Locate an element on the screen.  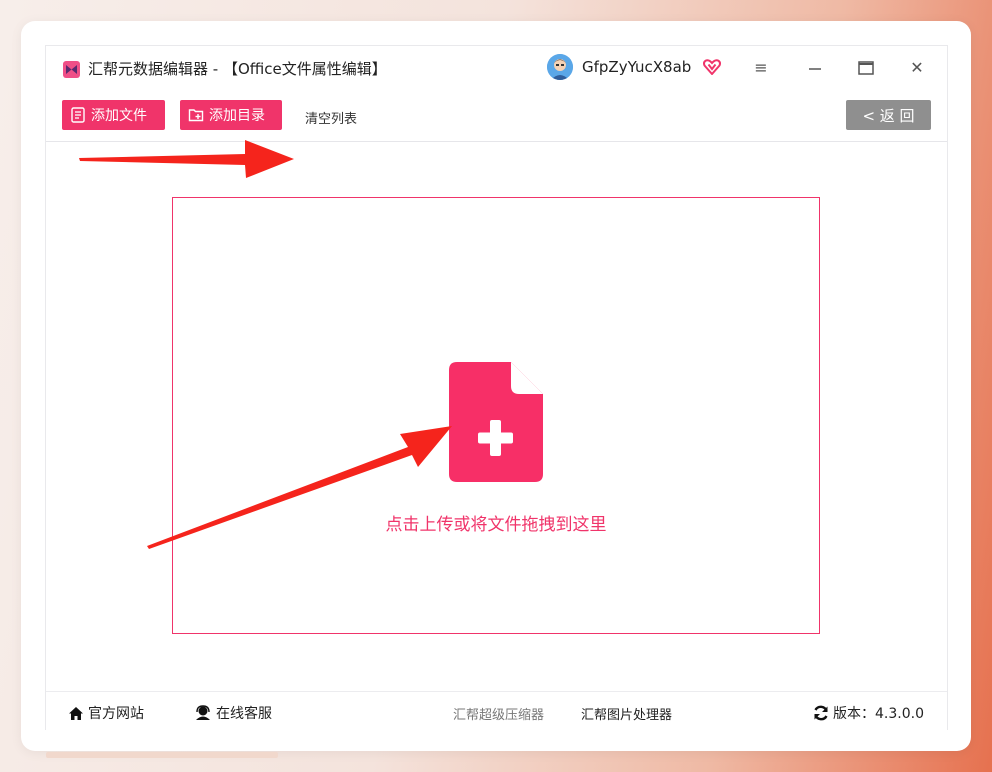
online-service-link: 在线客服 is located at coordinates (233, 713).